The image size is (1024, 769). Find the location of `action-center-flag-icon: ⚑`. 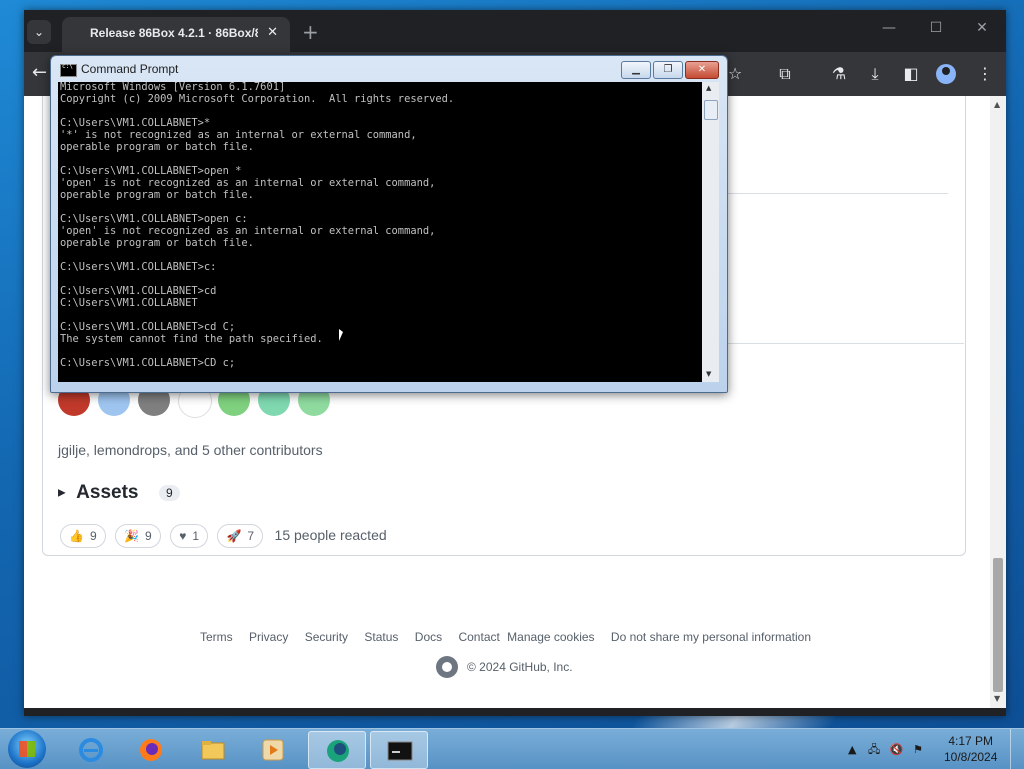

action-center-flag-icon: ⚑ is located at coordinates (918, 749).